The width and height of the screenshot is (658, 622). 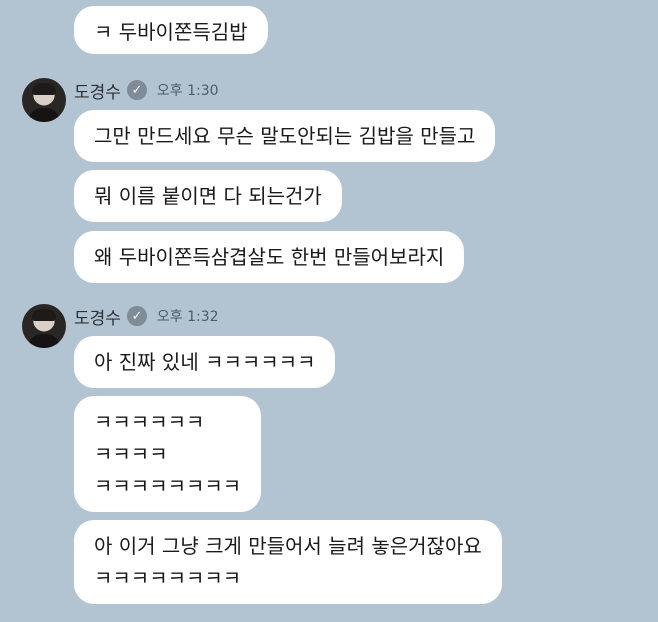 I want to click on message-text: 왜 두바이쫀득삼겹살도 한번 만들어보라지, so click(x=269, y=257).